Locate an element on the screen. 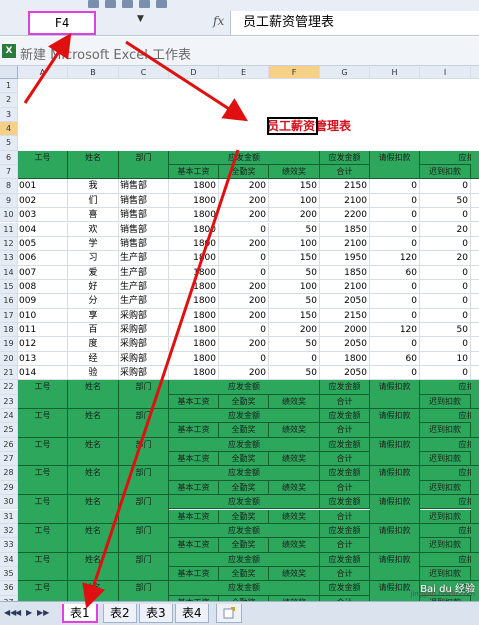 The width and height of the screenshot is (479, 625). watermark-url: jingyan.baidu.com is located at coordinates (442, 594).